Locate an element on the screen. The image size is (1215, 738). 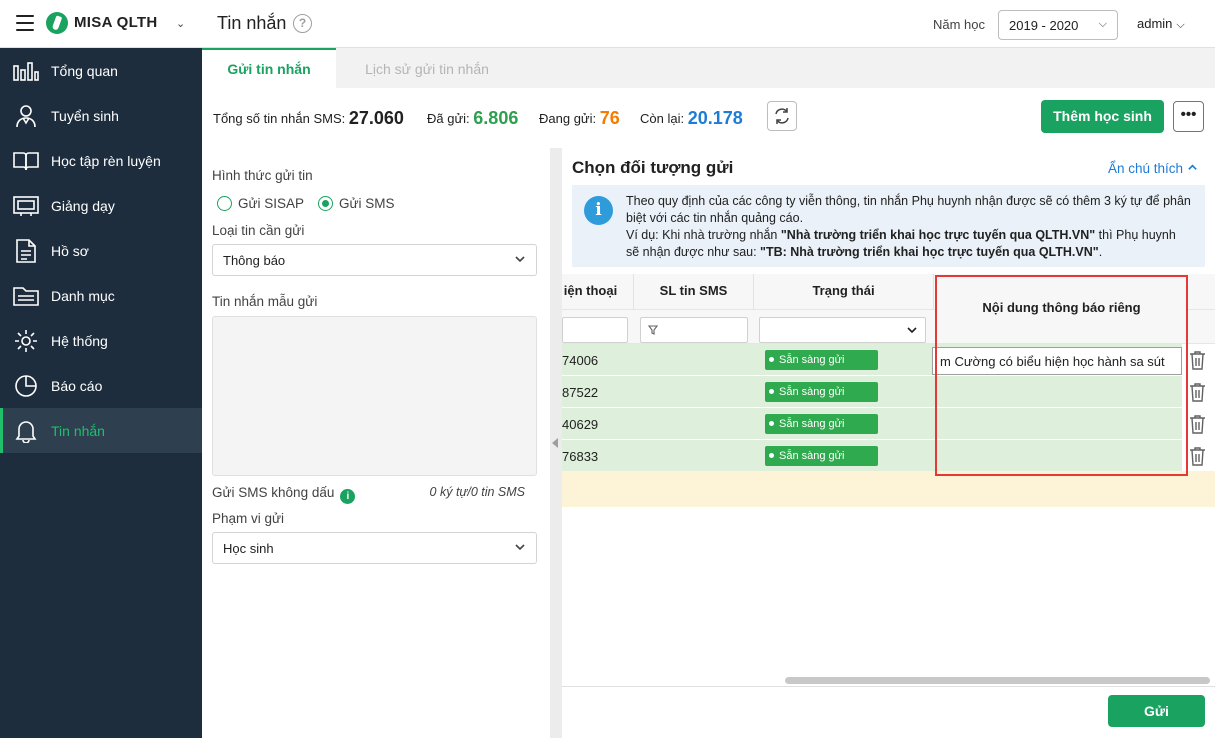
year-label: Năm học is located at coordinates (959, 24).